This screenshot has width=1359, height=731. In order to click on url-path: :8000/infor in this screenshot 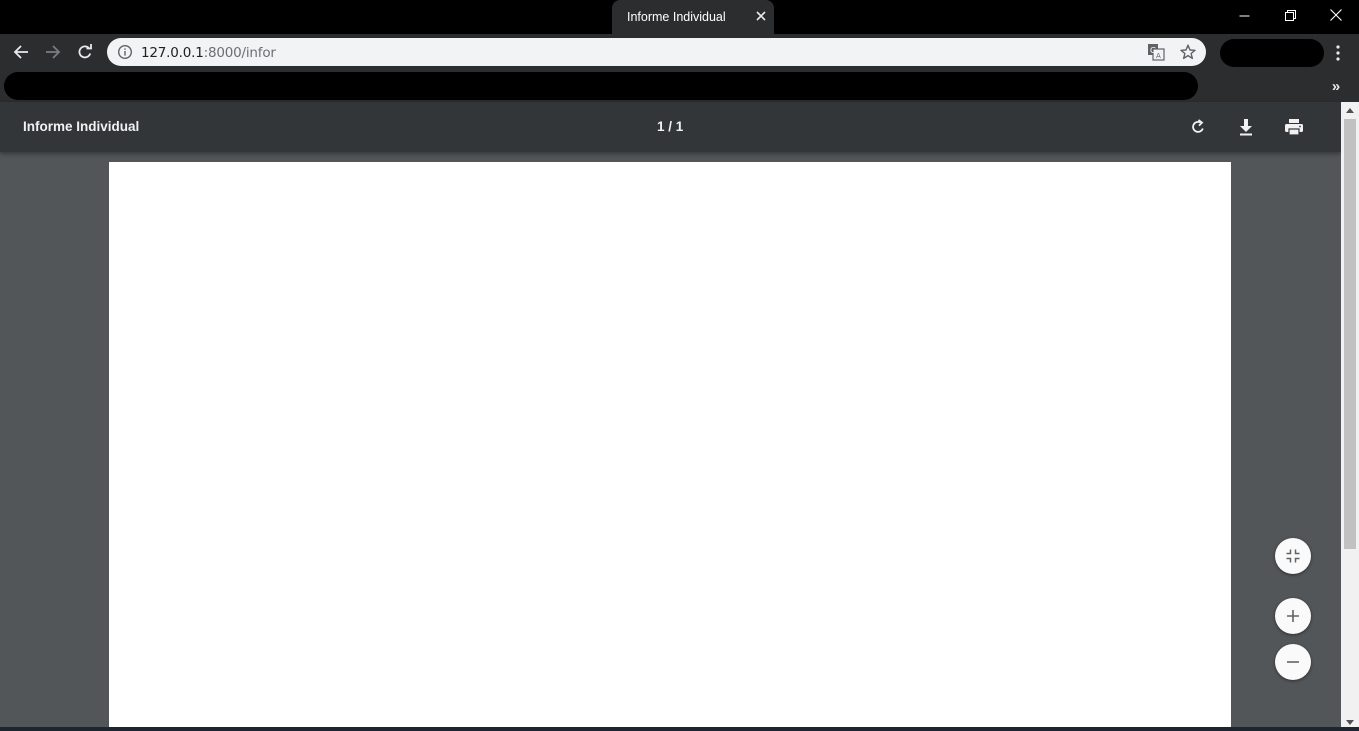, I will do `click(239, 53)`.